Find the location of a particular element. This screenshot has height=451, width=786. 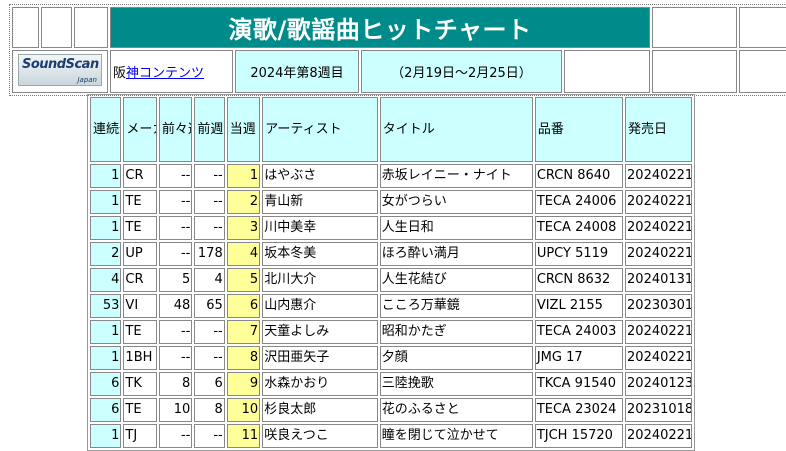

week-label: 2024年第8週目 is located at coordinates (297, 71).